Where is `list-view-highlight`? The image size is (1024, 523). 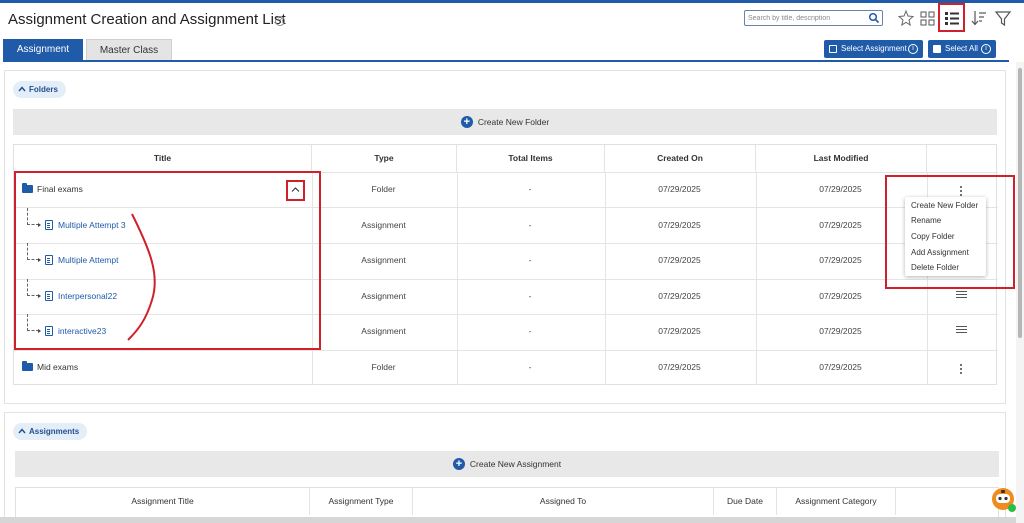
list-view-highlight is located at coordinates (951, 17).